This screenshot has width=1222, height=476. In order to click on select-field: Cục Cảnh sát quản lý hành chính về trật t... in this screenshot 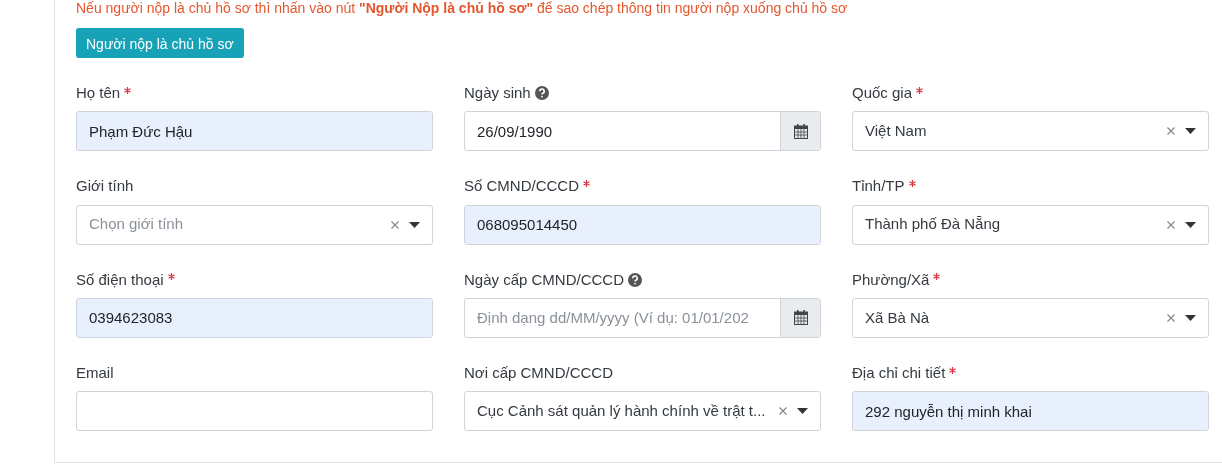, I will do `click(642, 411)`.